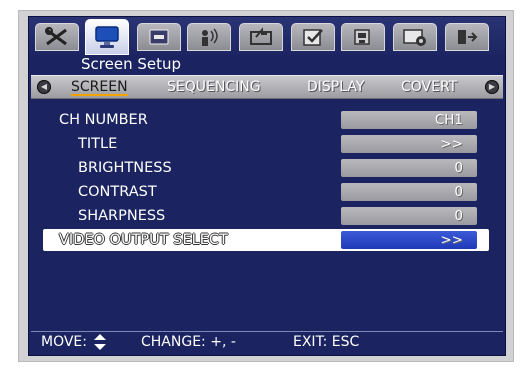 The height and width of the screenshot is (376, 521). I want to click on menu-row-value-box: CH1, so click(409, 120).